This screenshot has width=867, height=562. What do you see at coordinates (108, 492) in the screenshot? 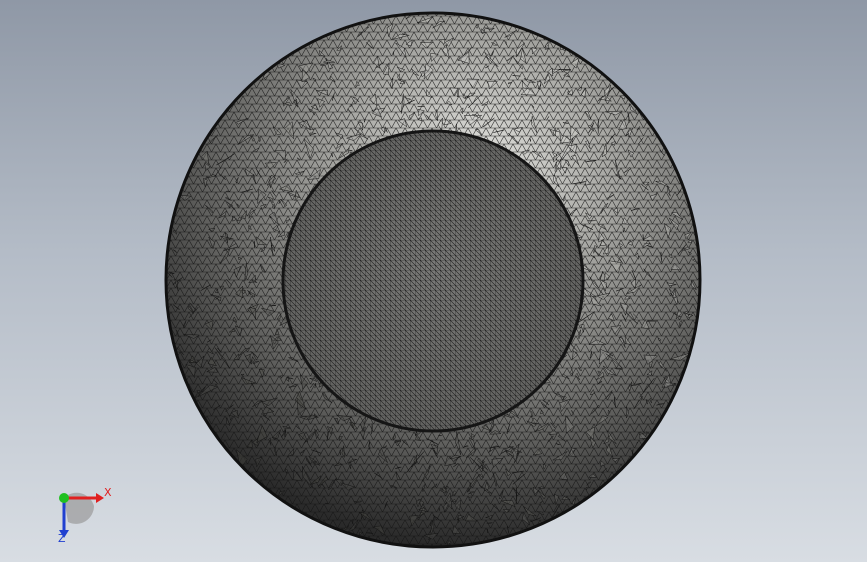
I see `x-axis-label: X` at bounding box center [108, 492].